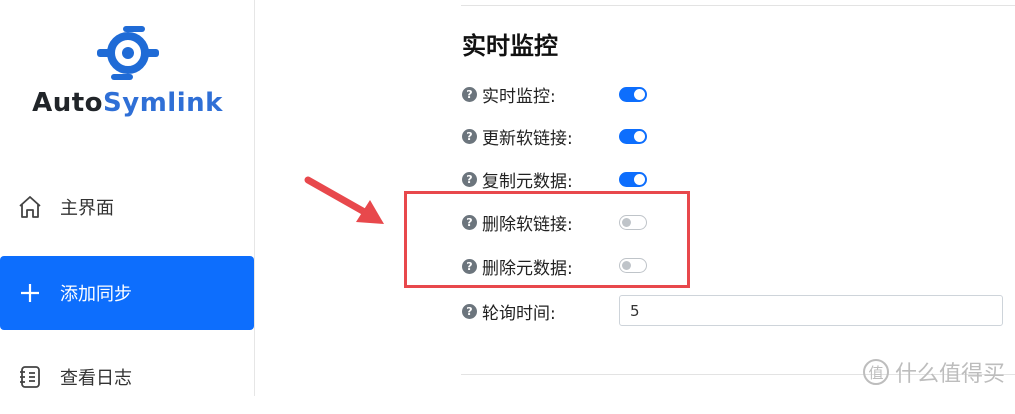 This screenshot has width=1015, height=414. What do you see at coordinates (738, 5) in the screenshot?
I see `divider` at bounding box center [738, 5].